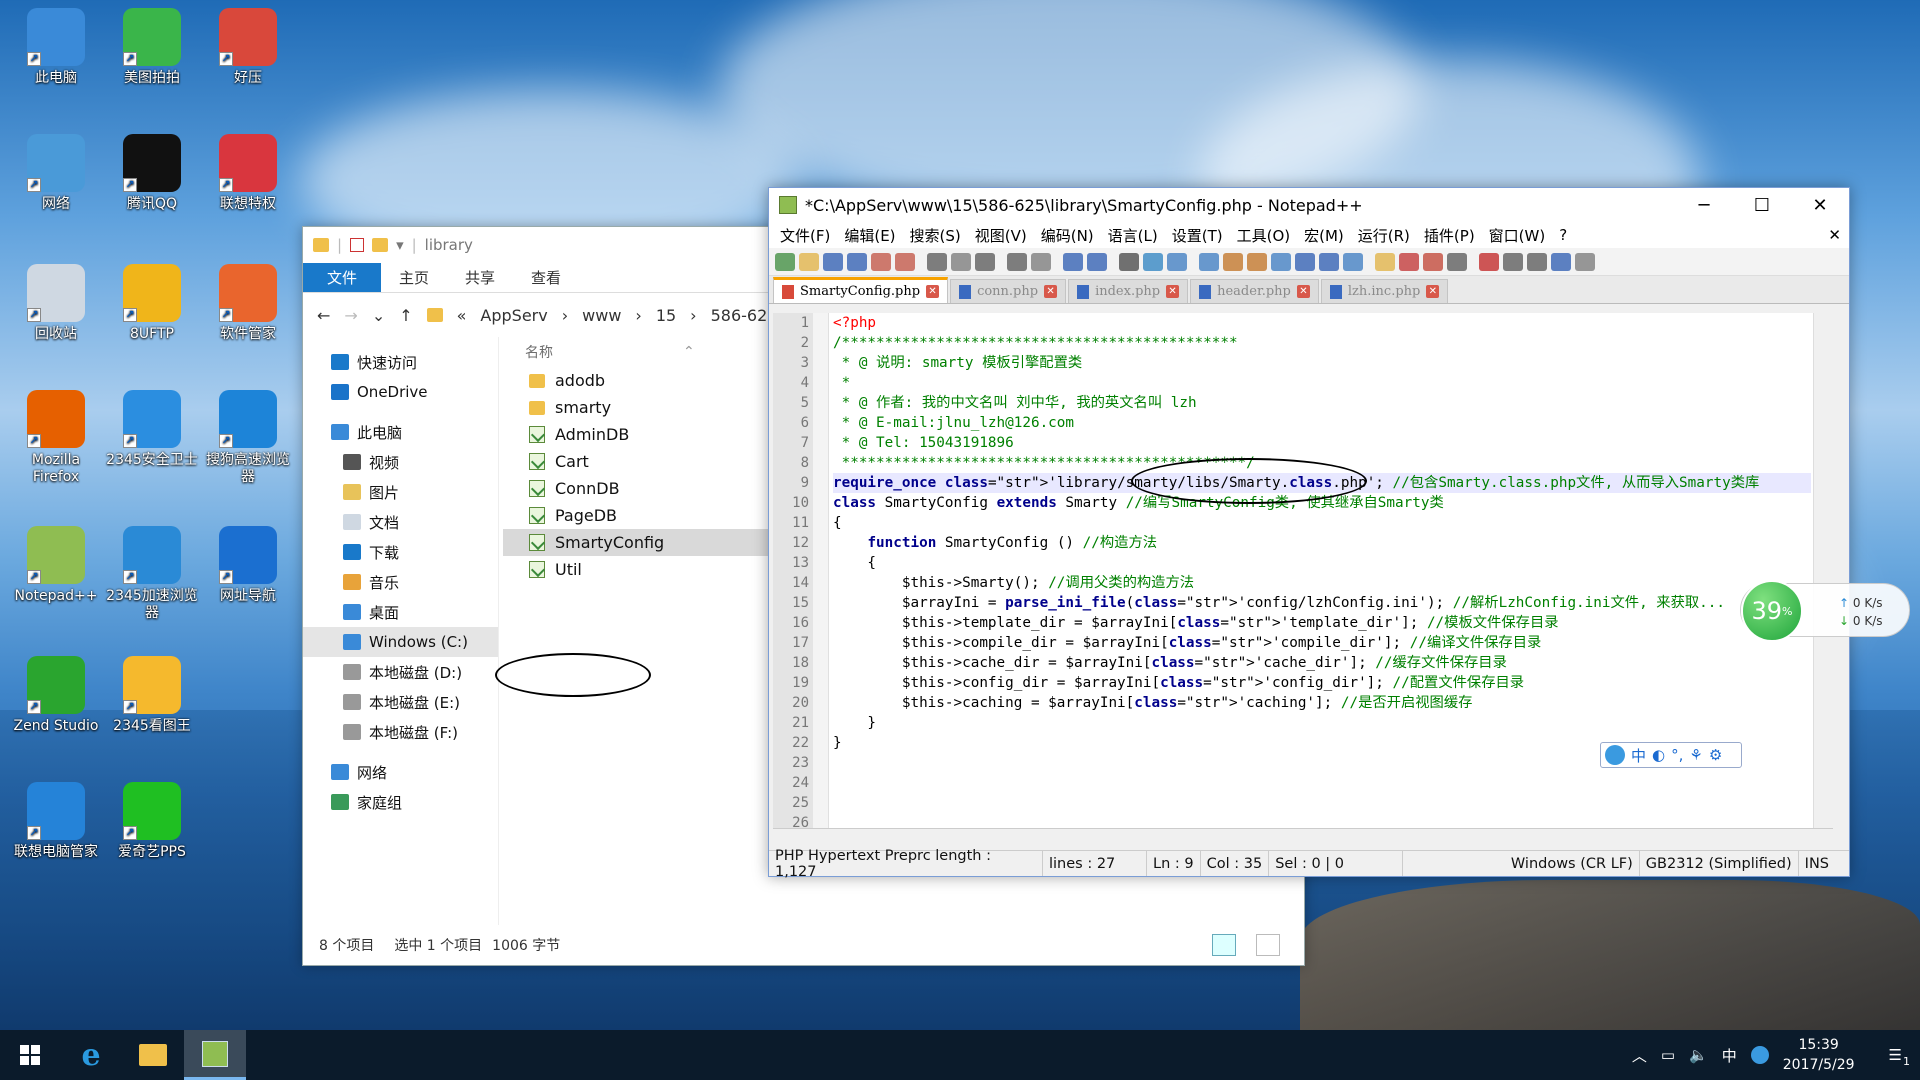  Describe the element at coordinates (1823, 570) in the screenshot. I see `vertical-scrollbar` at that location.